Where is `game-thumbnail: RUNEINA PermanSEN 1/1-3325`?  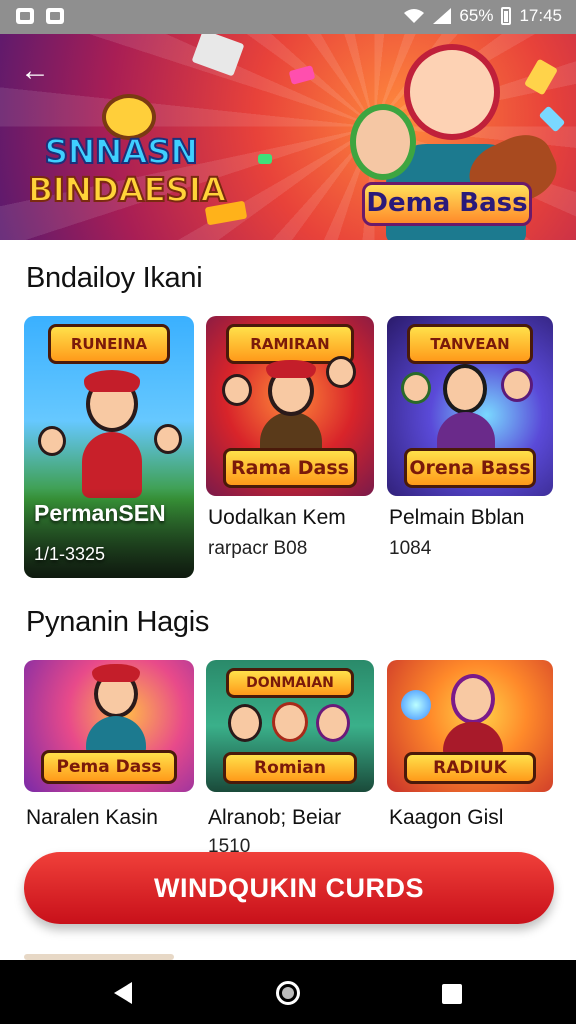 game-thumbnail: RUNEINA PermanSEN 1/1-3325 is located at coordinates (109, 447).